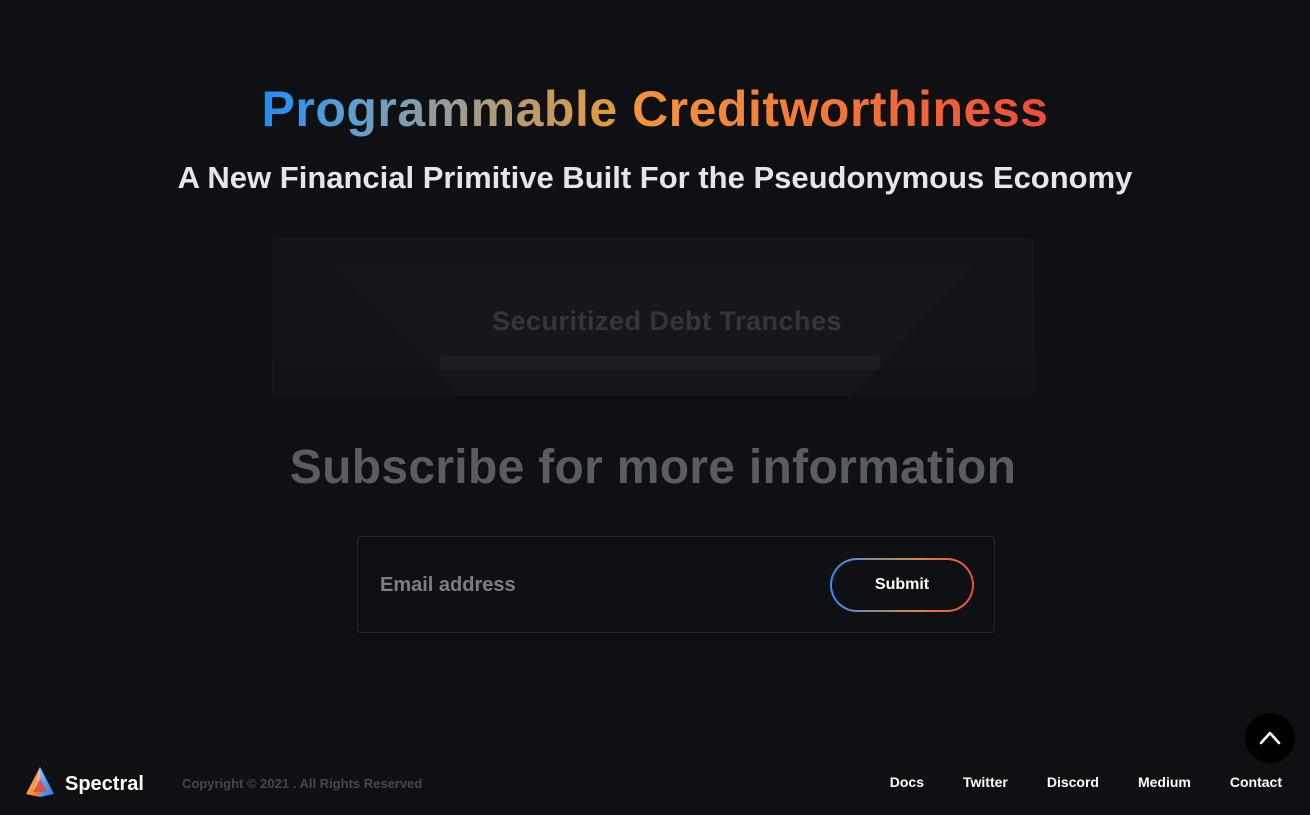 This screenshot has height=815, width=1310. Describe the element at coordinates (985, 782) in the screenshot. I see `footer-link-twitter: Twitter` at that location.